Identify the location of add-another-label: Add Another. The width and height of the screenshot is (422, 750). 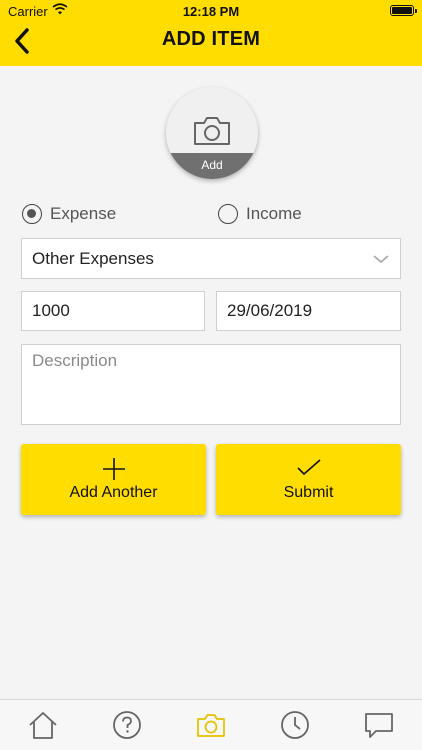
(113, 492).